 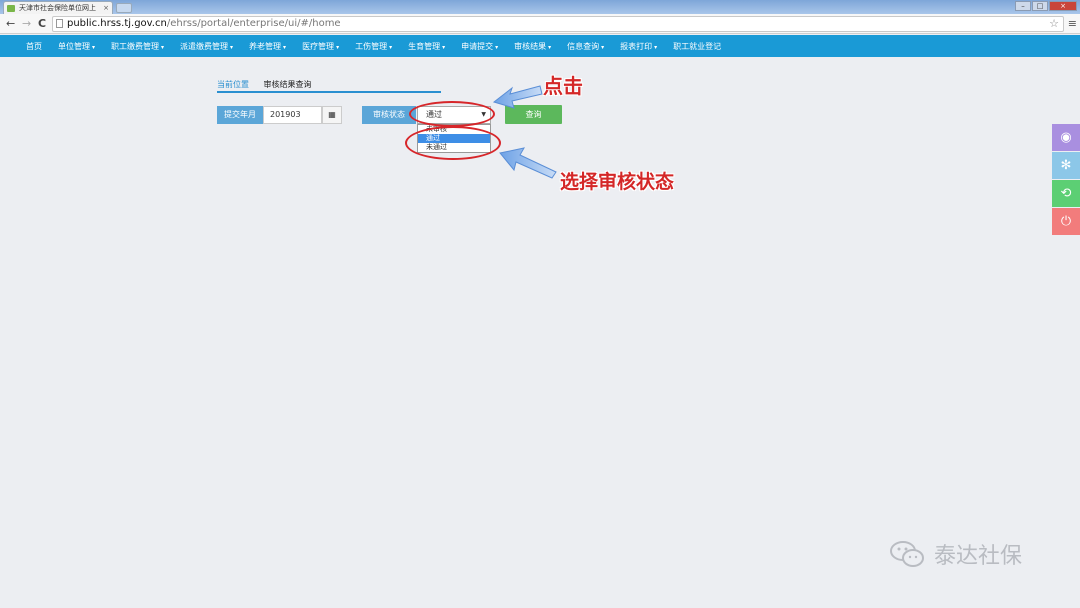 I want to click on breadcrumb: 当前位置 审核结果查询, so click(x=264, y=84).